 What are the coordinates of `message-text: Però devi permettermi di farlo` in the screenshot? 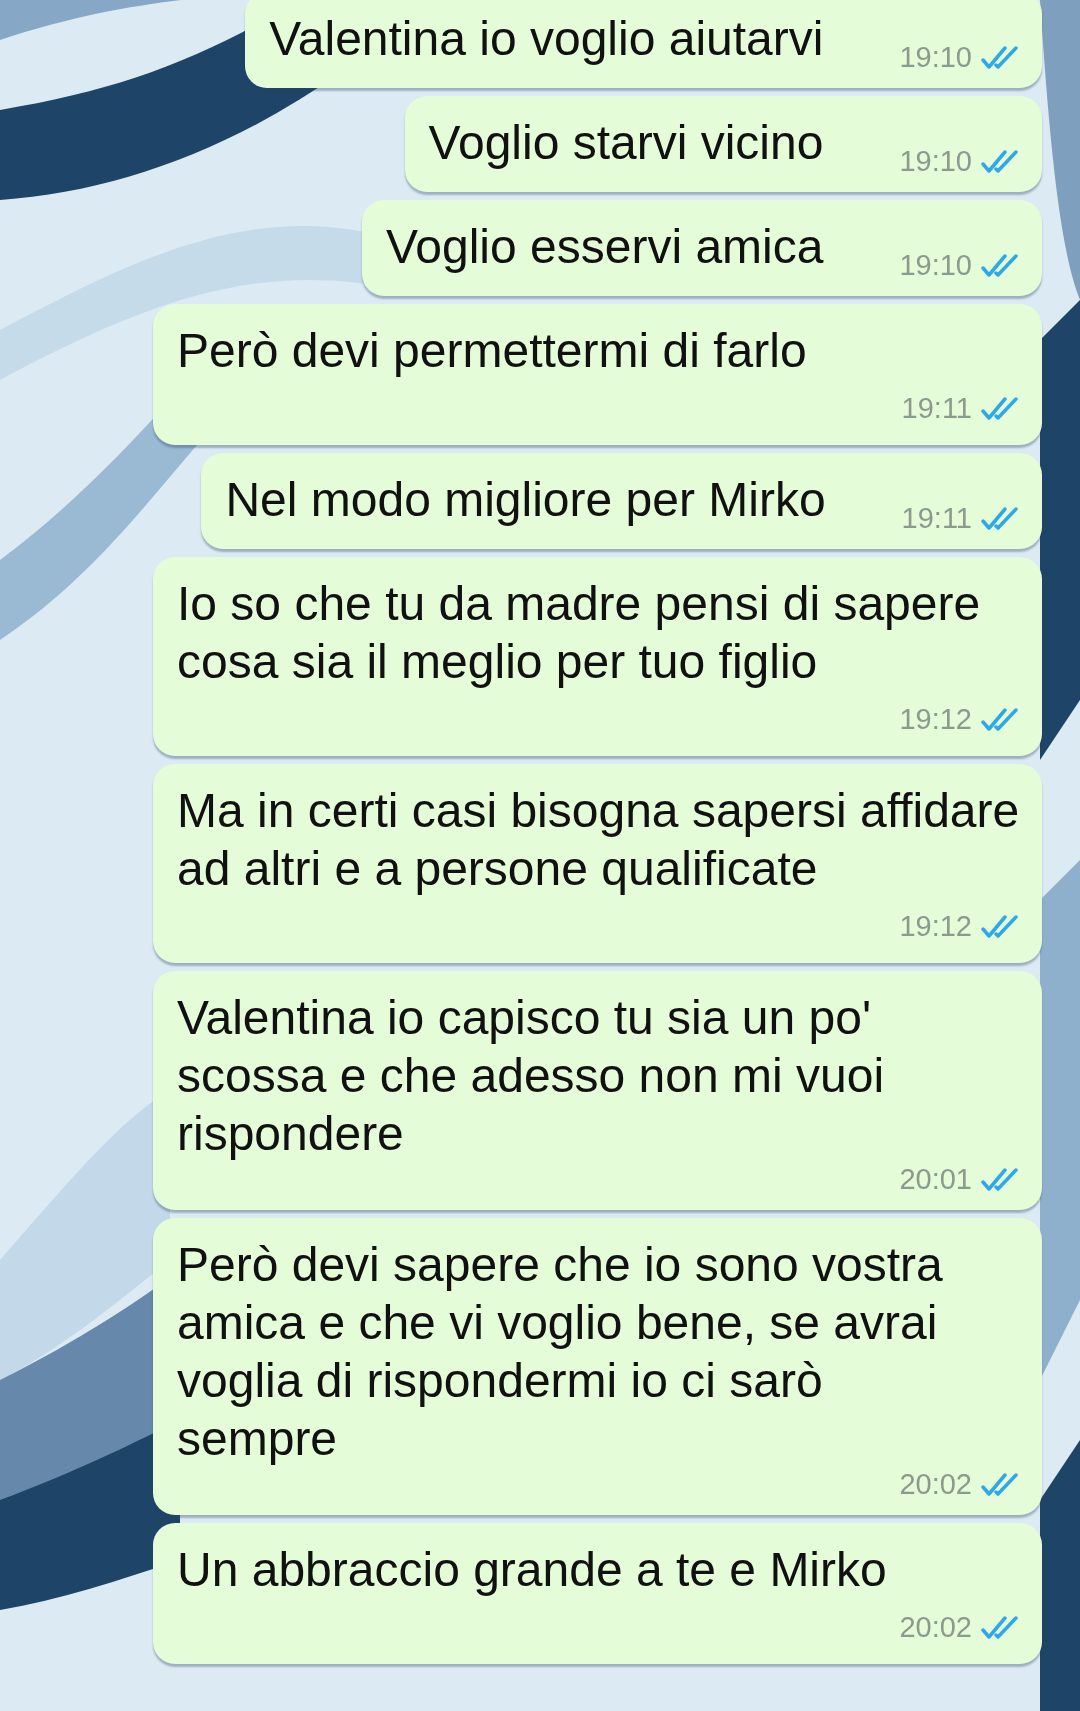 It's located at (492, 351).